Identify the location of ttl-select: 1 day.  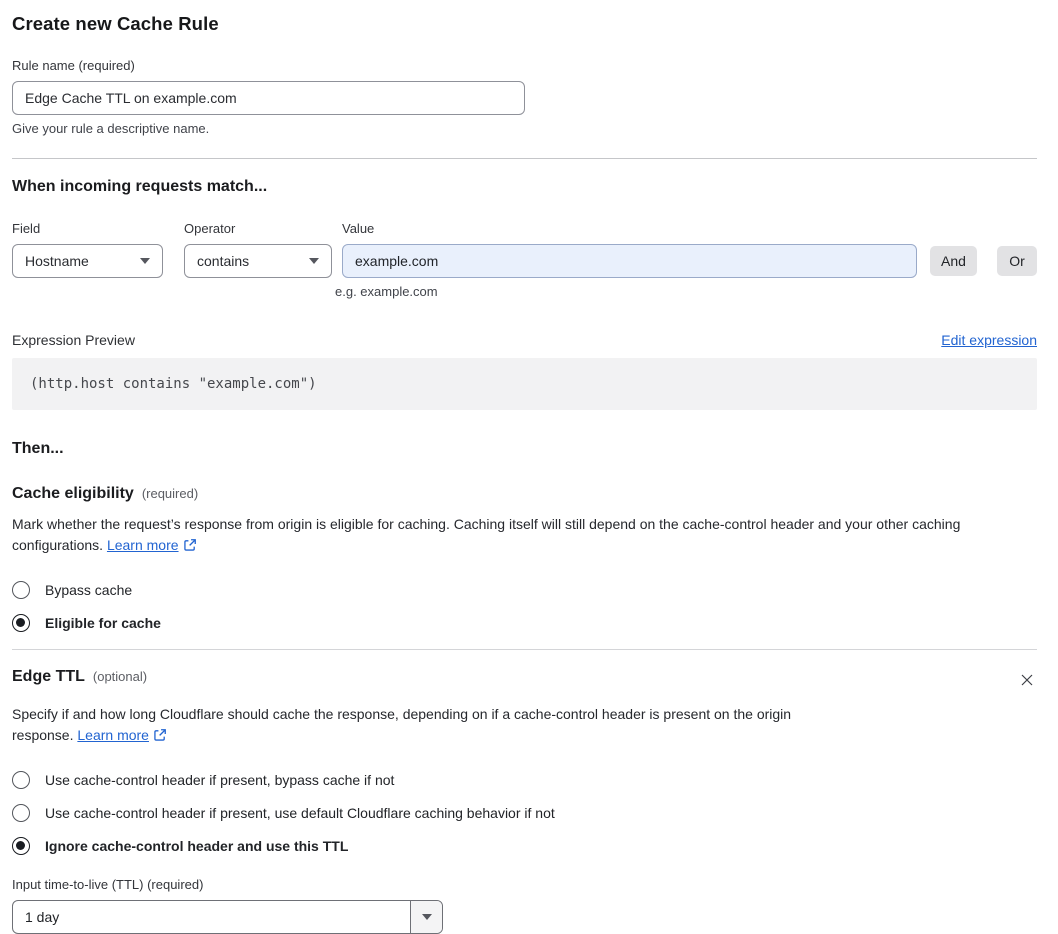
(227, 917).